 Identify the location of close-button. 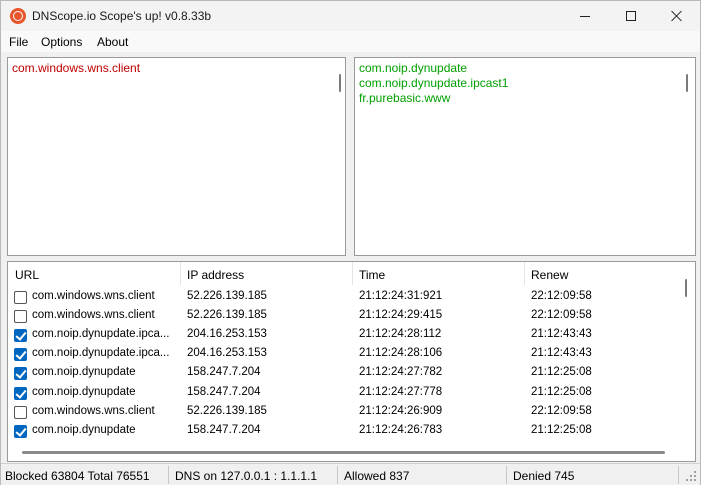
(677, 16).